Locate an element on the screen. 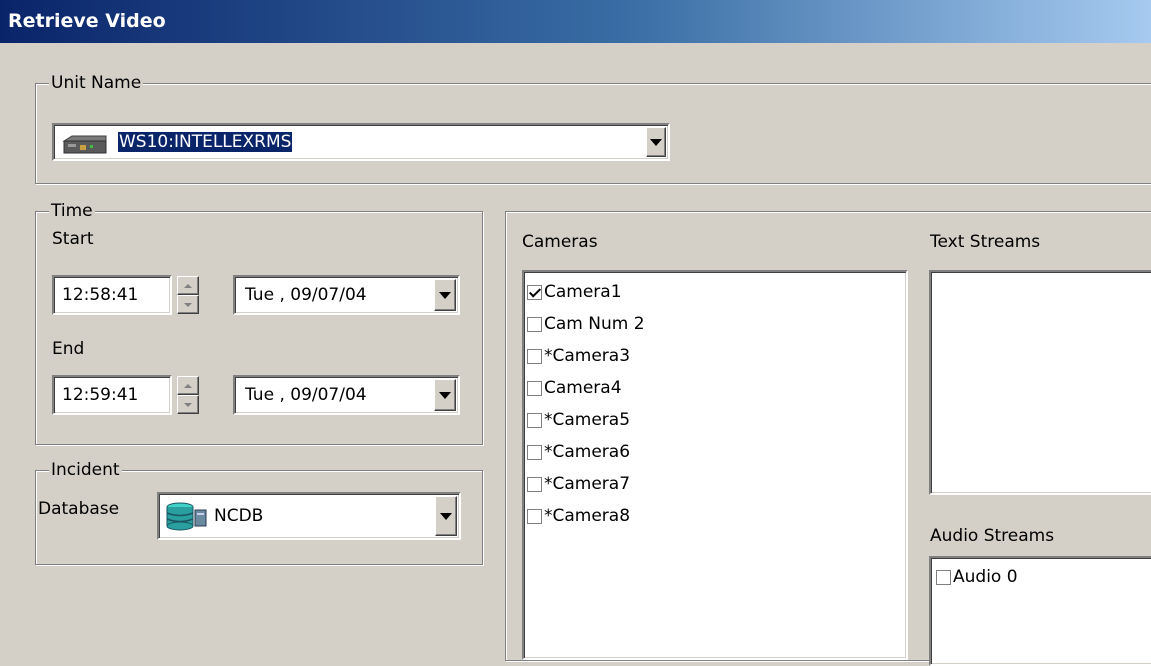 The width and height of the screenshot is (1151, 666). end-date-value: Tue , 09/07/04 is located at coordinates (306, 395).